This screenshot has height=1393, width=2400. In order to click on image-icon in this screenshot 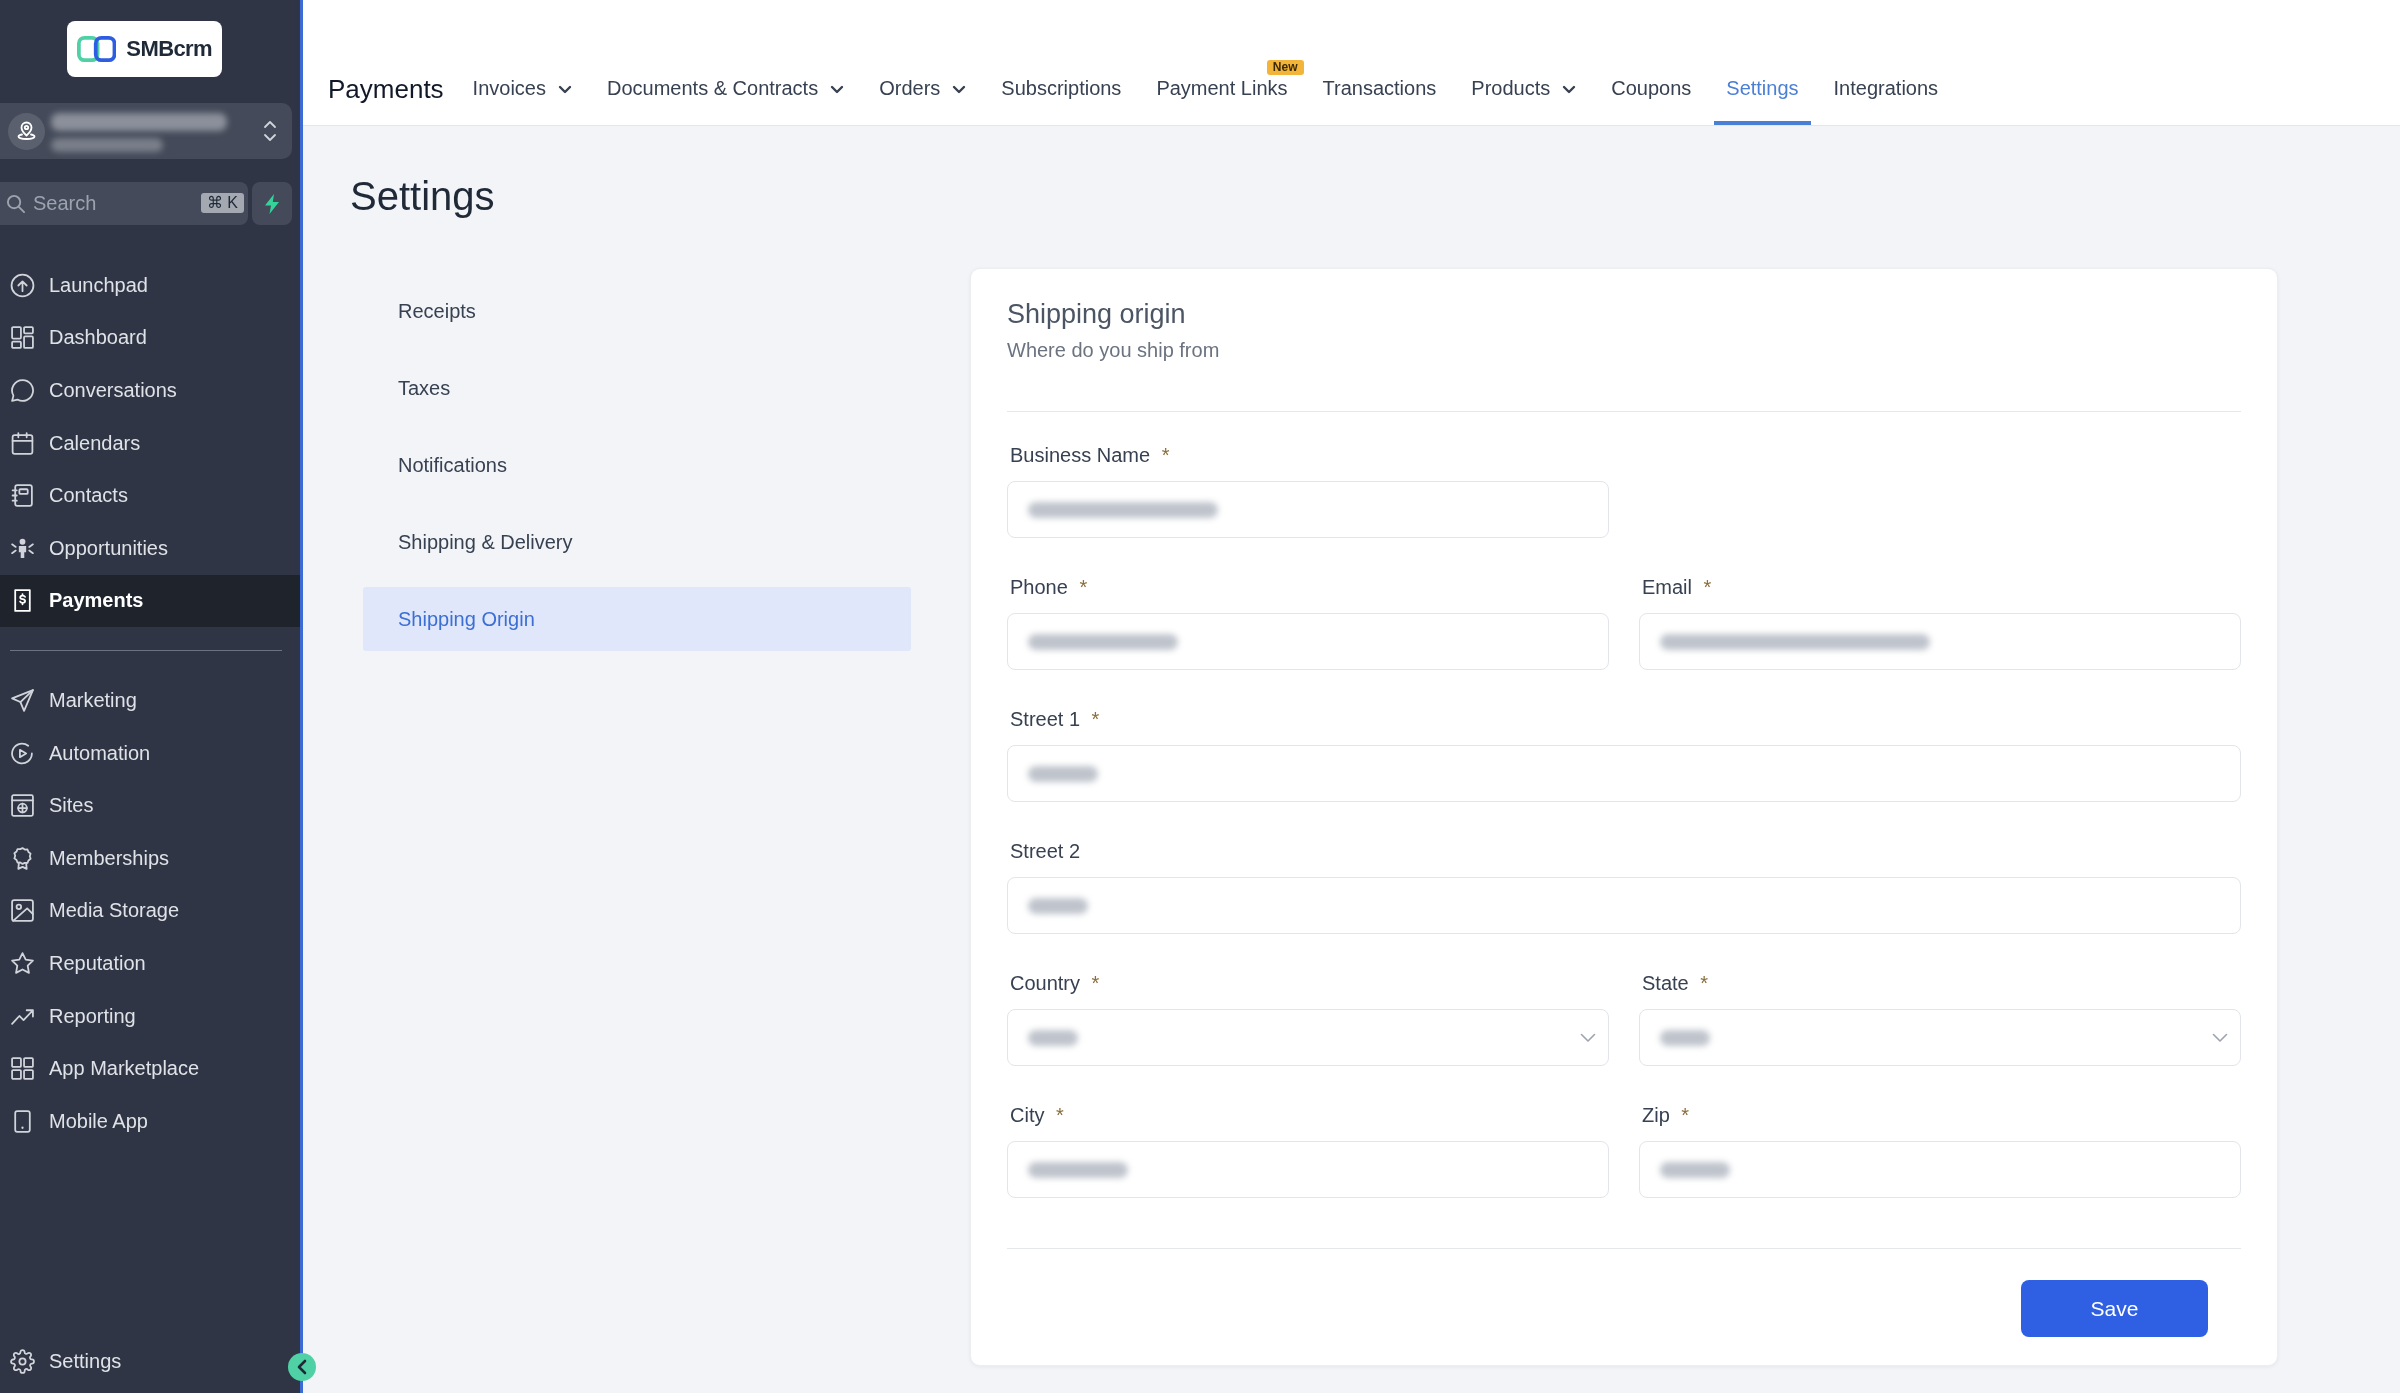, I will do `click(22, 911)`.